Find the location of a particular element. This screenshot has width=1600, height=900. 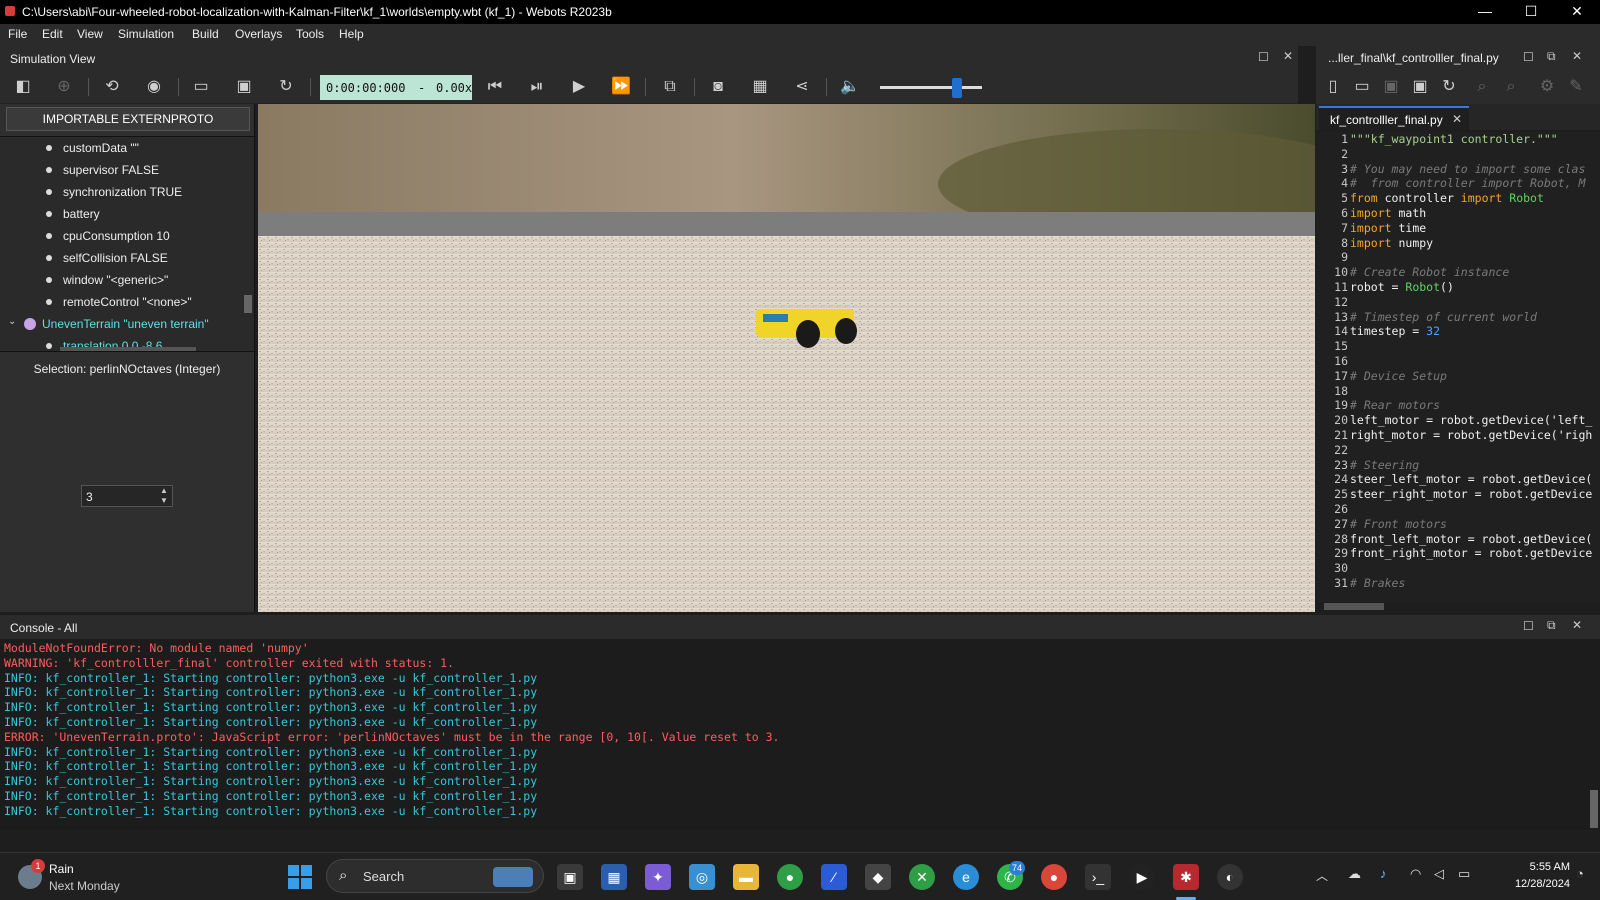

minimize-button: — is located at coordinates (1485, 12).